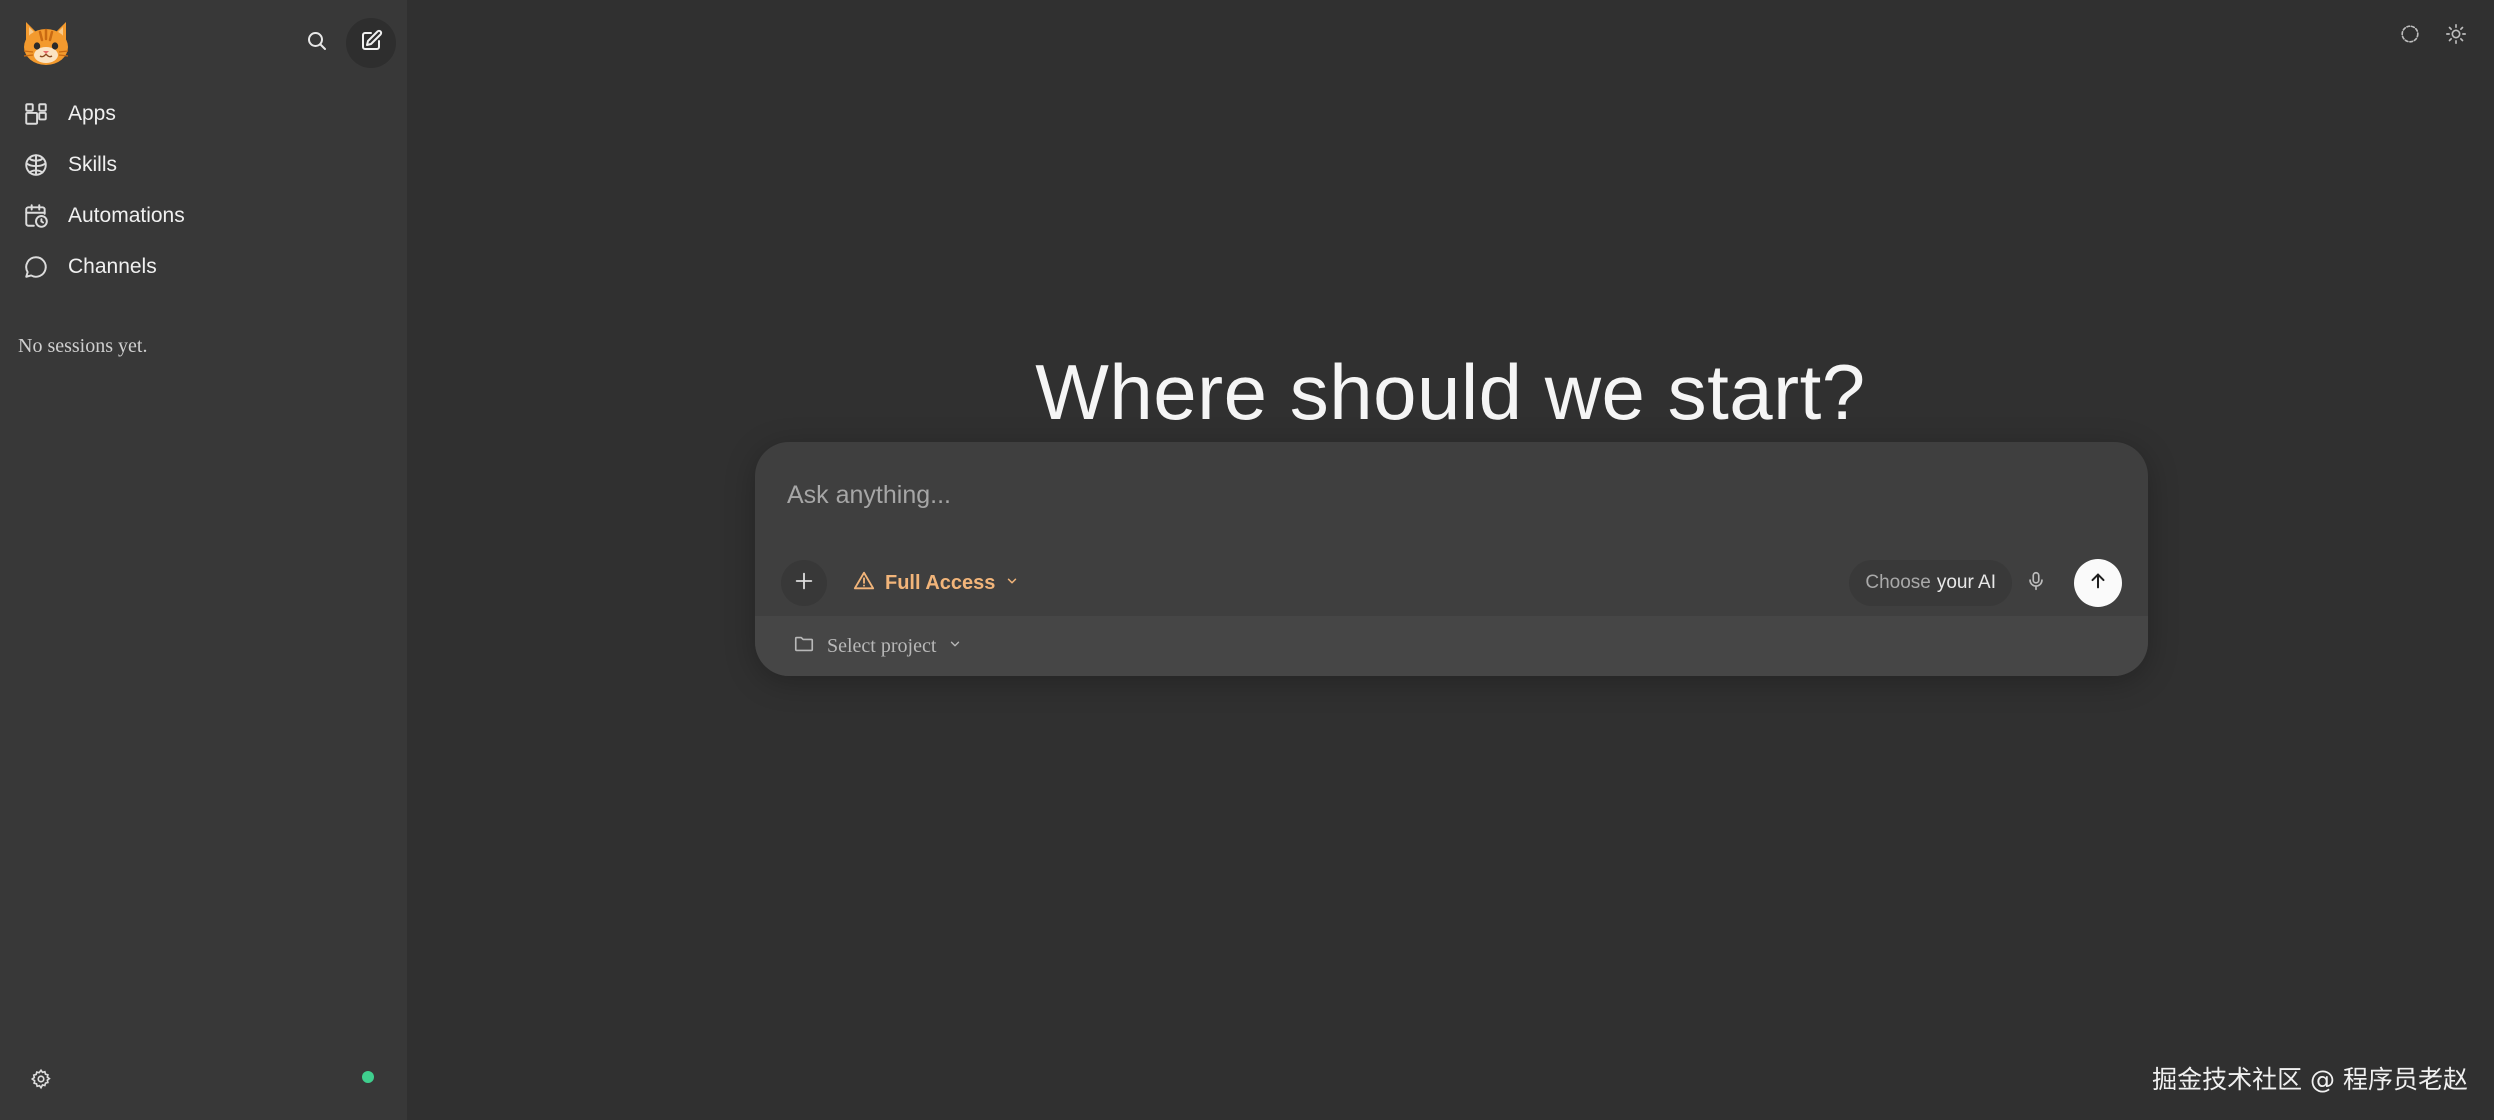 This screenshot has height=1120, width=2494. I want to click on connection-status-dot, so click(368, 1077).